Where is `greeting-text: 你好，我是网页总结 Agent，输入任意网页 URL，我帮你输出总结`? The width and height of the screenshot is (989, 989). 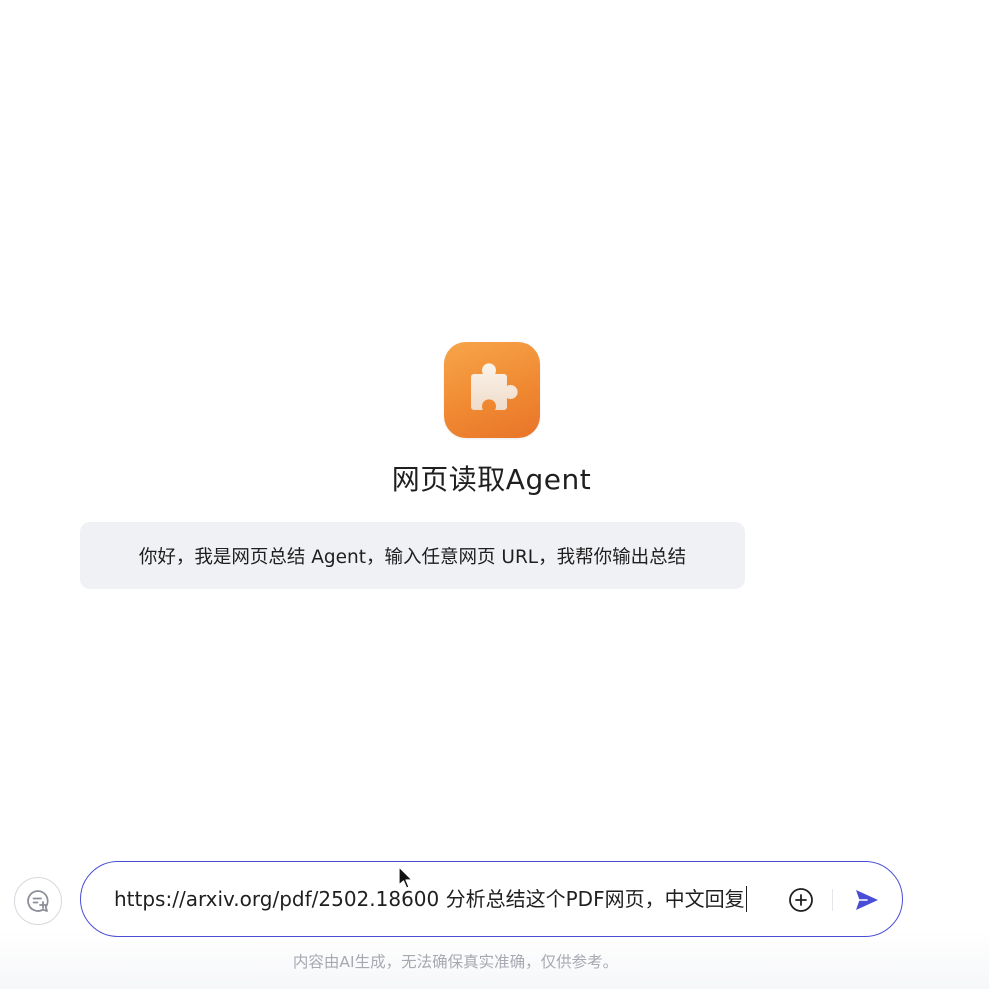 greeting-text: 你好，我是网页总结 Agent，输入任意网页 URL，我帮你输出总结 is located at coordinates (412, 557).